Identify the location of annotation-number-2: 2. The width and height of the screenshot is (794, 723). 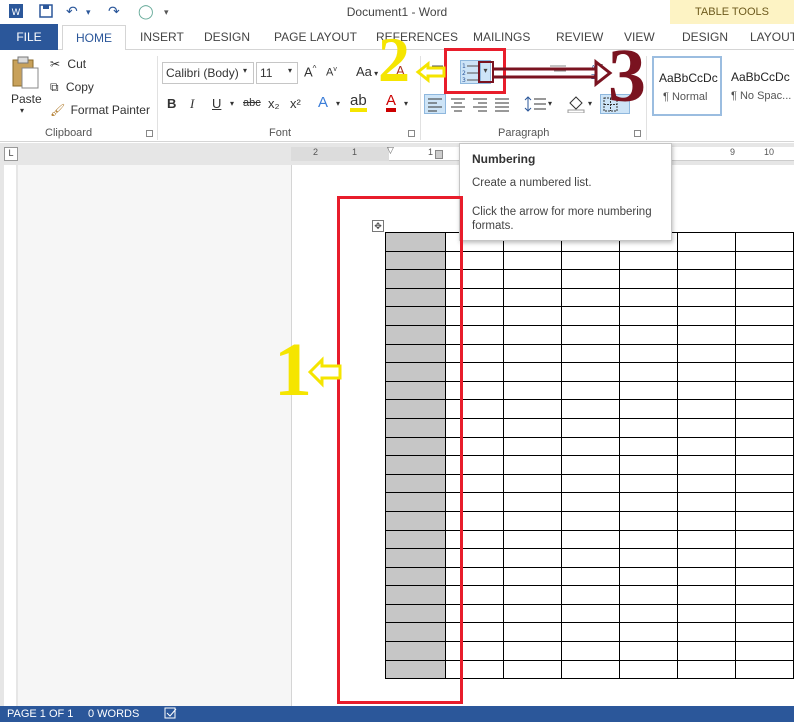
(394, 59).